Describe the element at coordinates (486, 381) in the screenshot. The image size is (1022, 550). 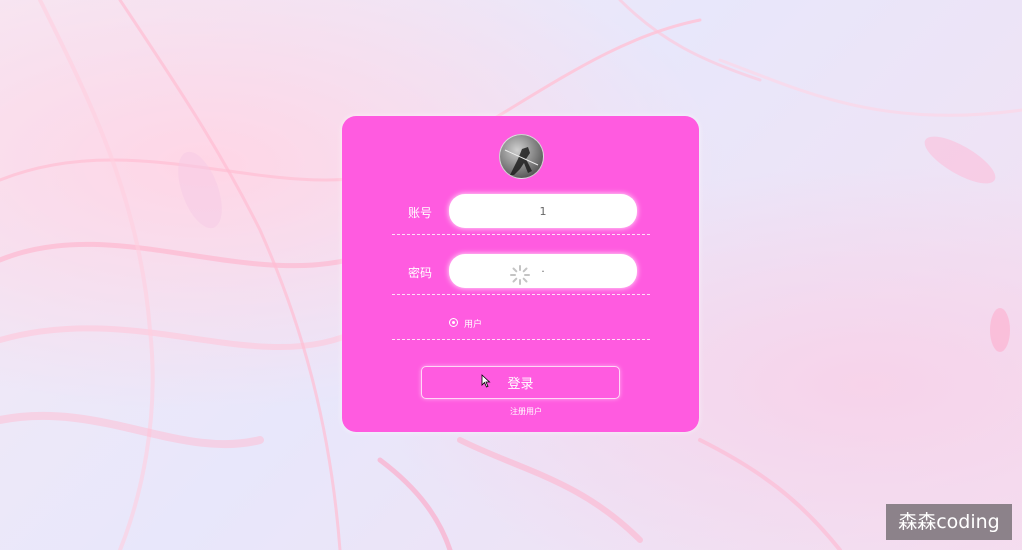
I see `mouse-pointer-icon` at that location.